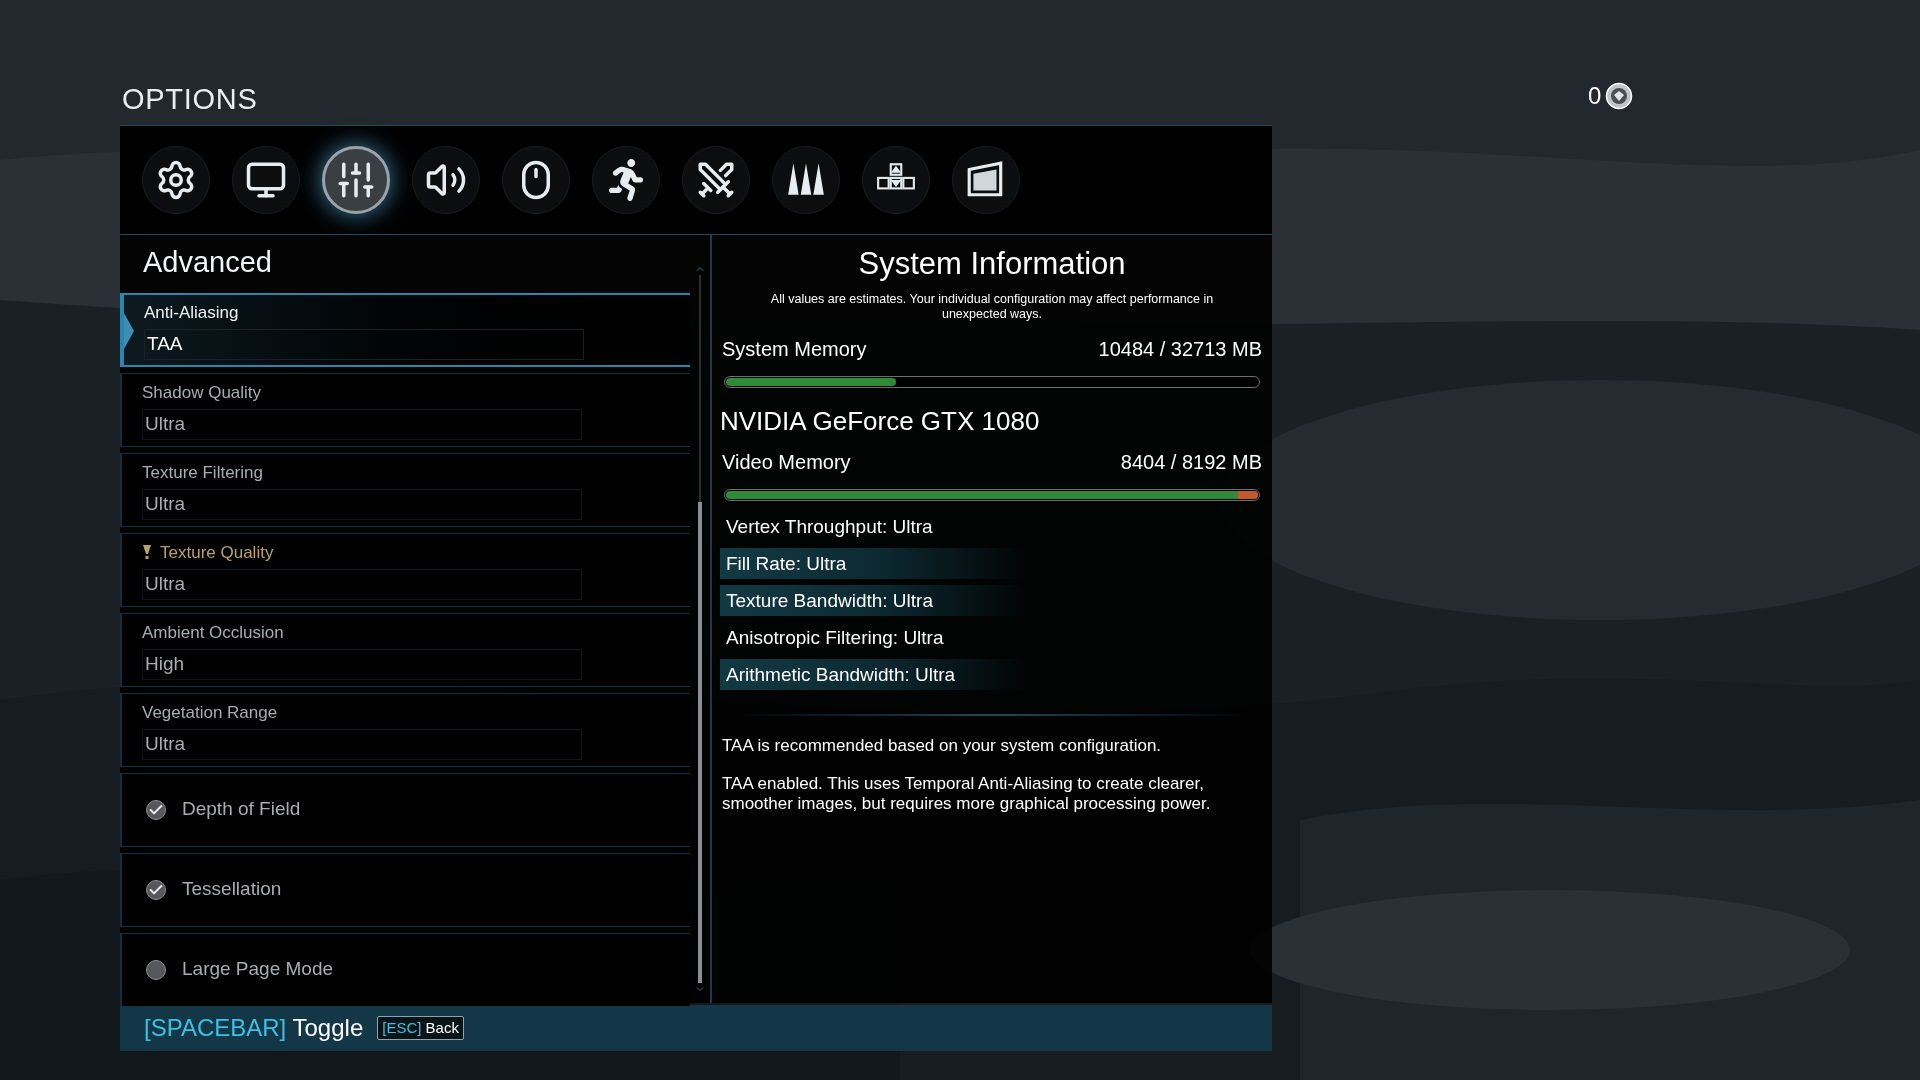 The image size is (1920, 1080). I want to click on setting-label: Texture Quality, so click(217, 552).